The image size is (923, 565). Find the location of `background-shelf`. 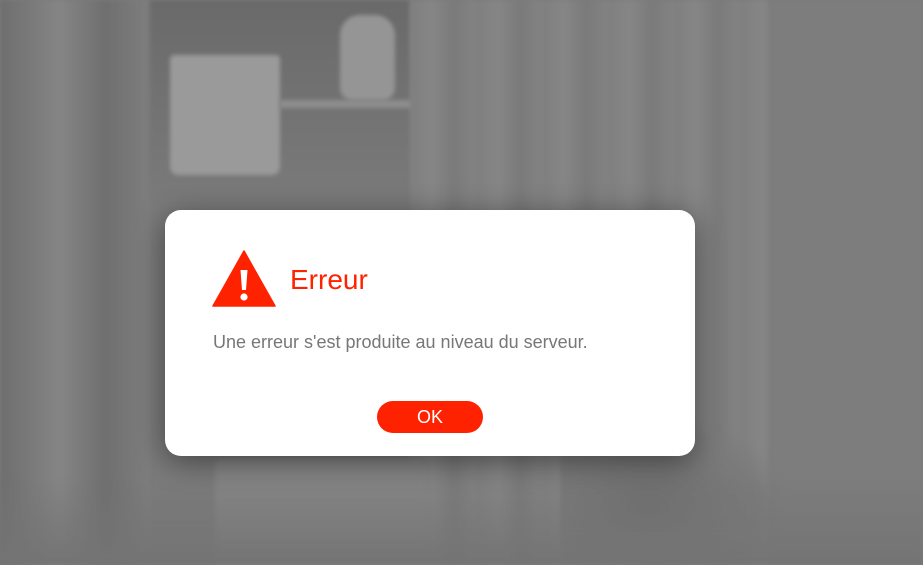

background-shelf is located at coordinates (355, 104).